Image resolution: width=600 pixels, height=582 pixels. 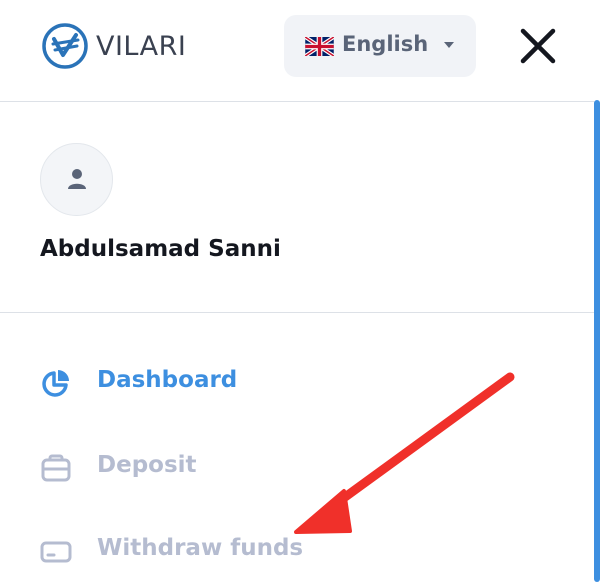 I want to click on wallet-icon, so click(x=56, y=468).